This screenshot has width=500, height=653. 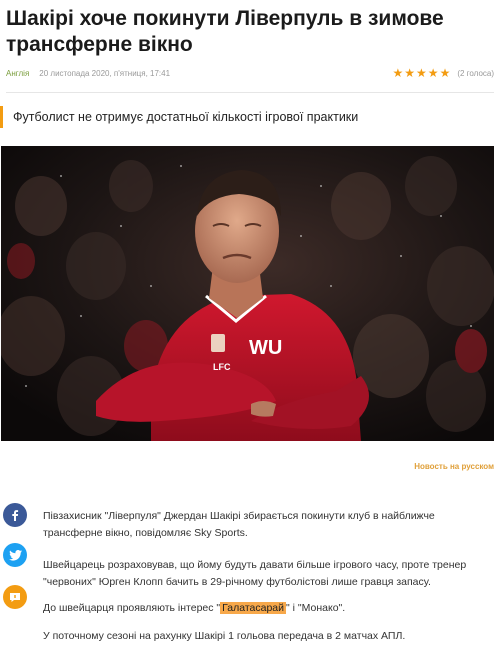 I want to click on category-link: Англія, so click(x=17, y=73).